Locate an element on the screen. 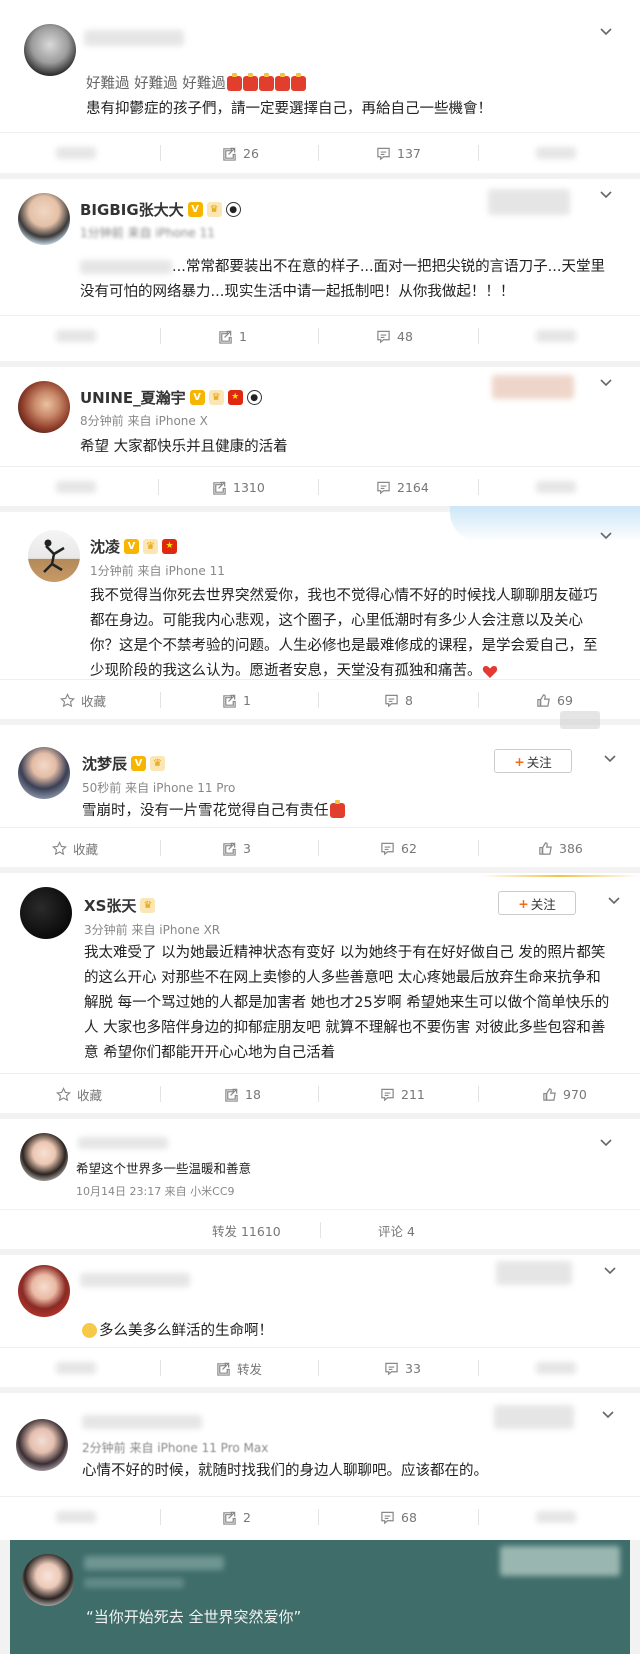 The height and width of the screenshot is (1654, 640). repost-count: 1310 is located at coordinates (249, 487).